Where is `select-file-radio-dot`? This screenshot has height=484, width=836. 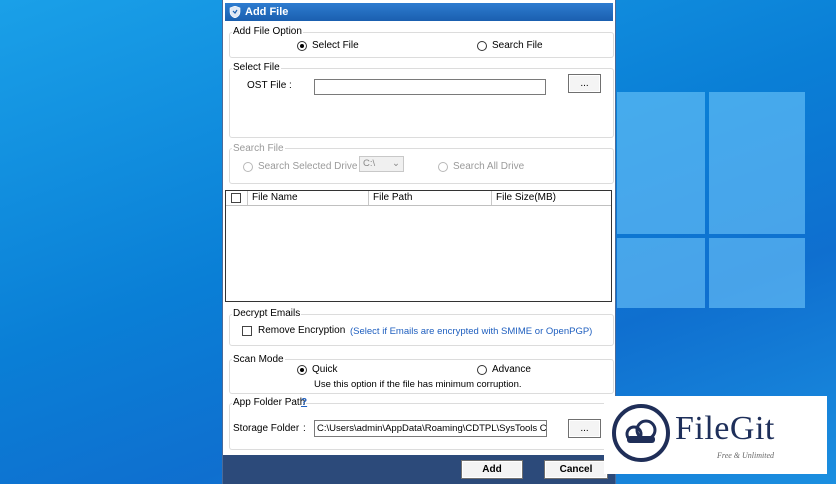
select-file-radio-dot is located at coordinates (302, 45).